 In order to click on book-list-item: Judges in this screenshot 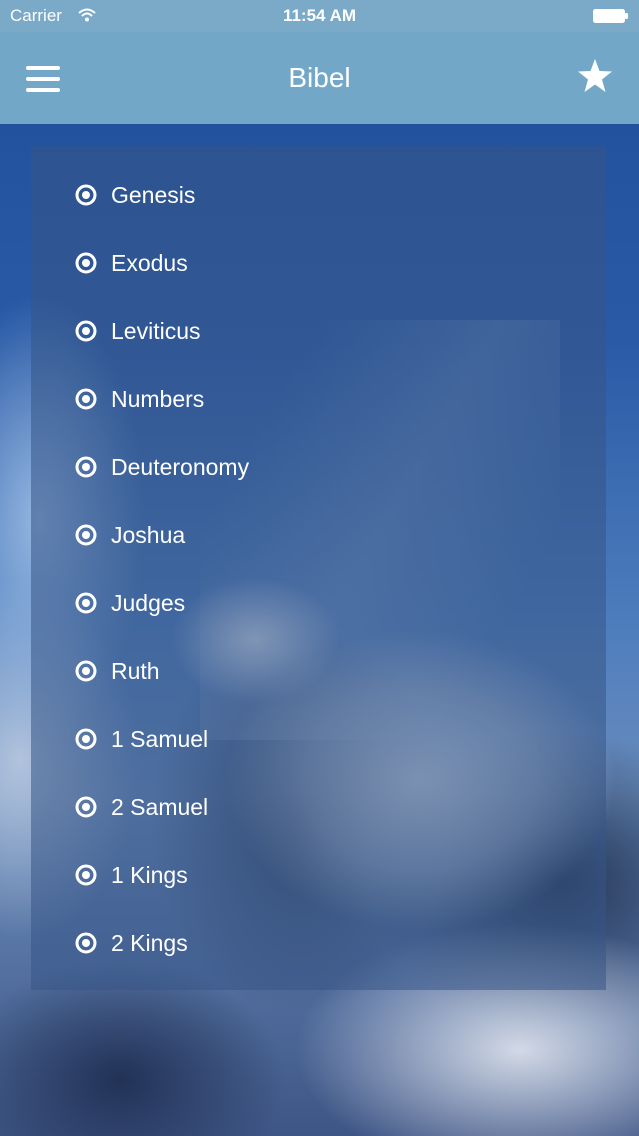, I will do `click(325, 603)`.